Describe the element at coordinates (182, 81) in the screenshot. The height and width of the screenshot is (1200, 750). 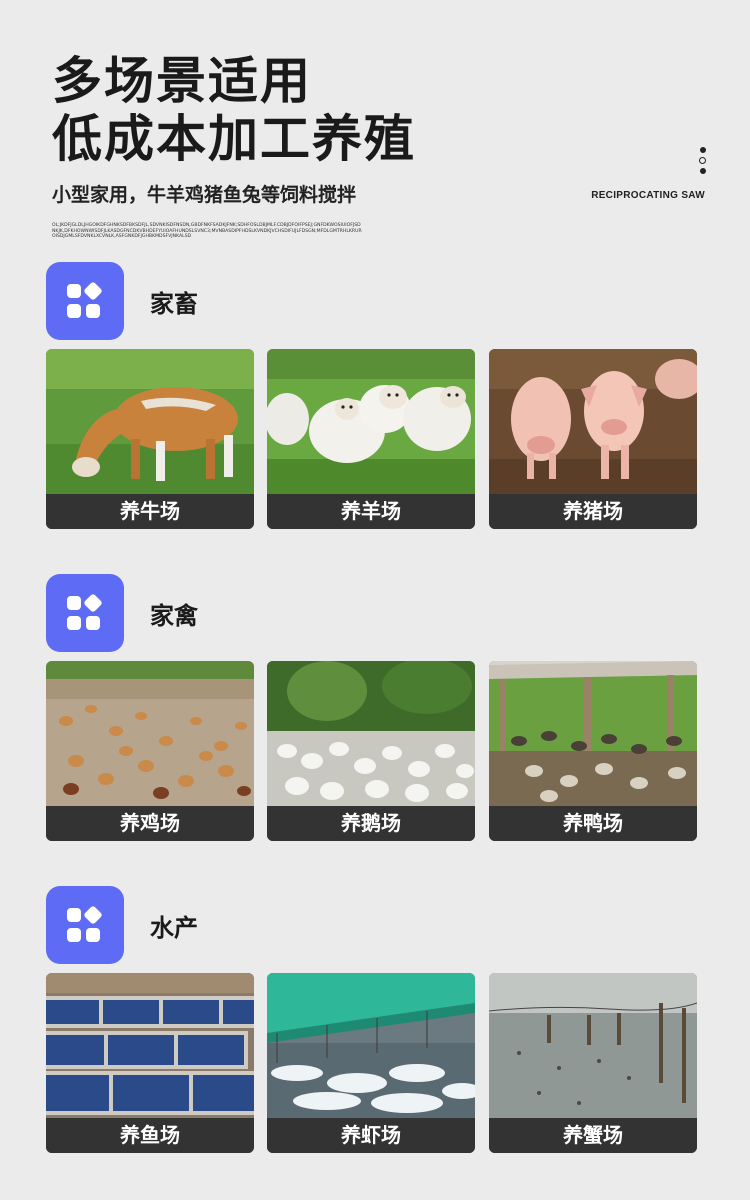
I see `page-title-line1: 多场景适用` at that location.